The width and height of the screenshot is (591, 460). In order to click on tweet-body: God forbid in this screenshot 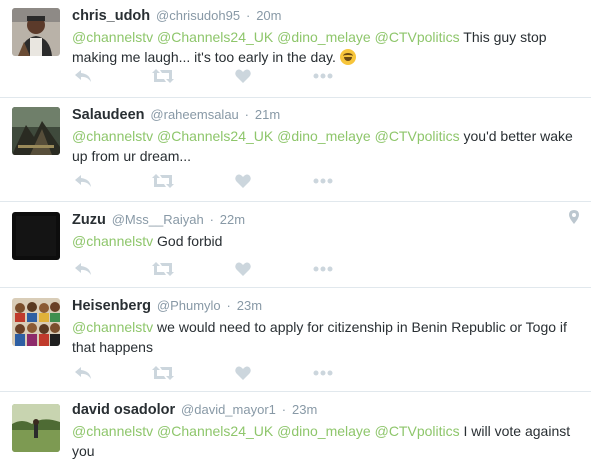, I will do `click(190, 241)`.